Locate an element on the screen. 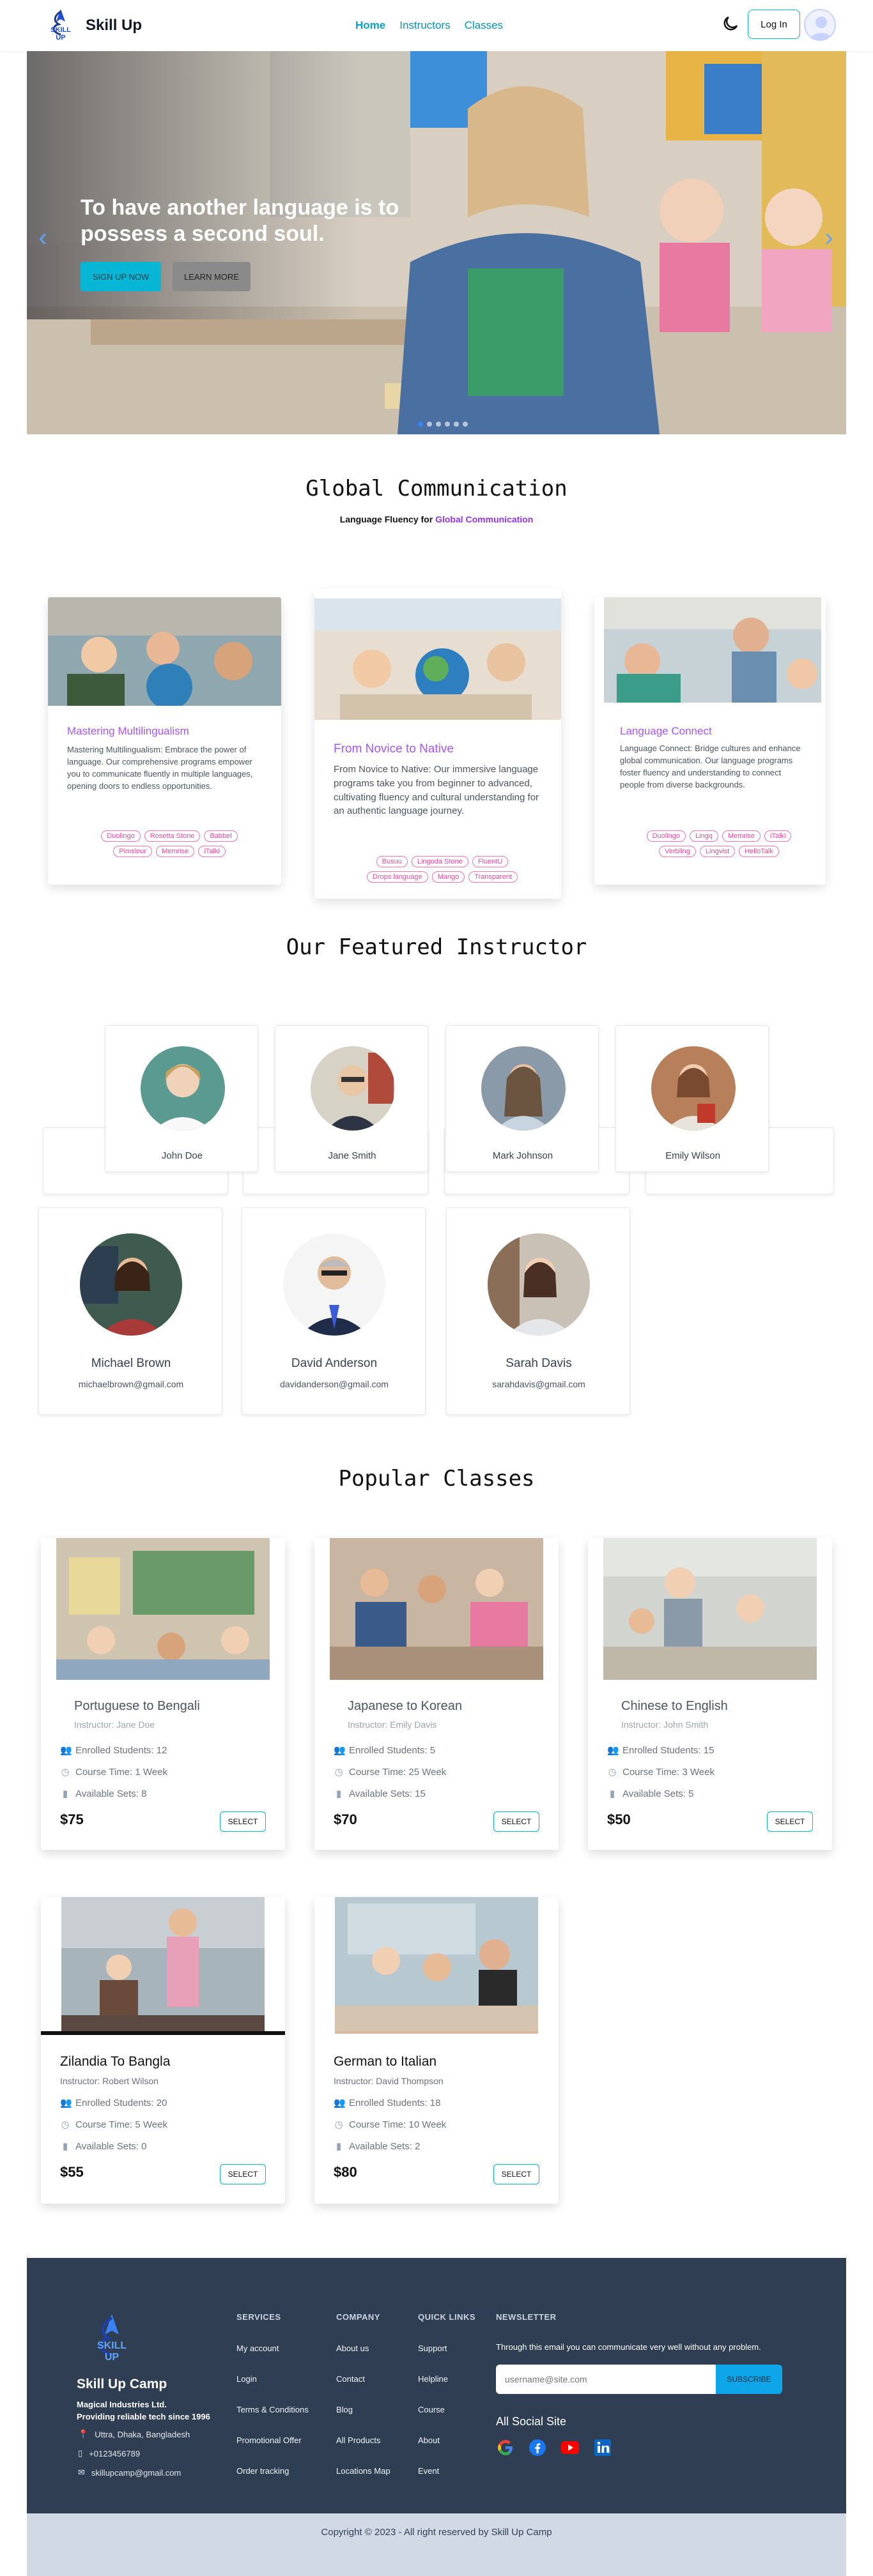 This screenshot has width=873, height=2576. class-price: $70 is located at coordinates (345, 1819).